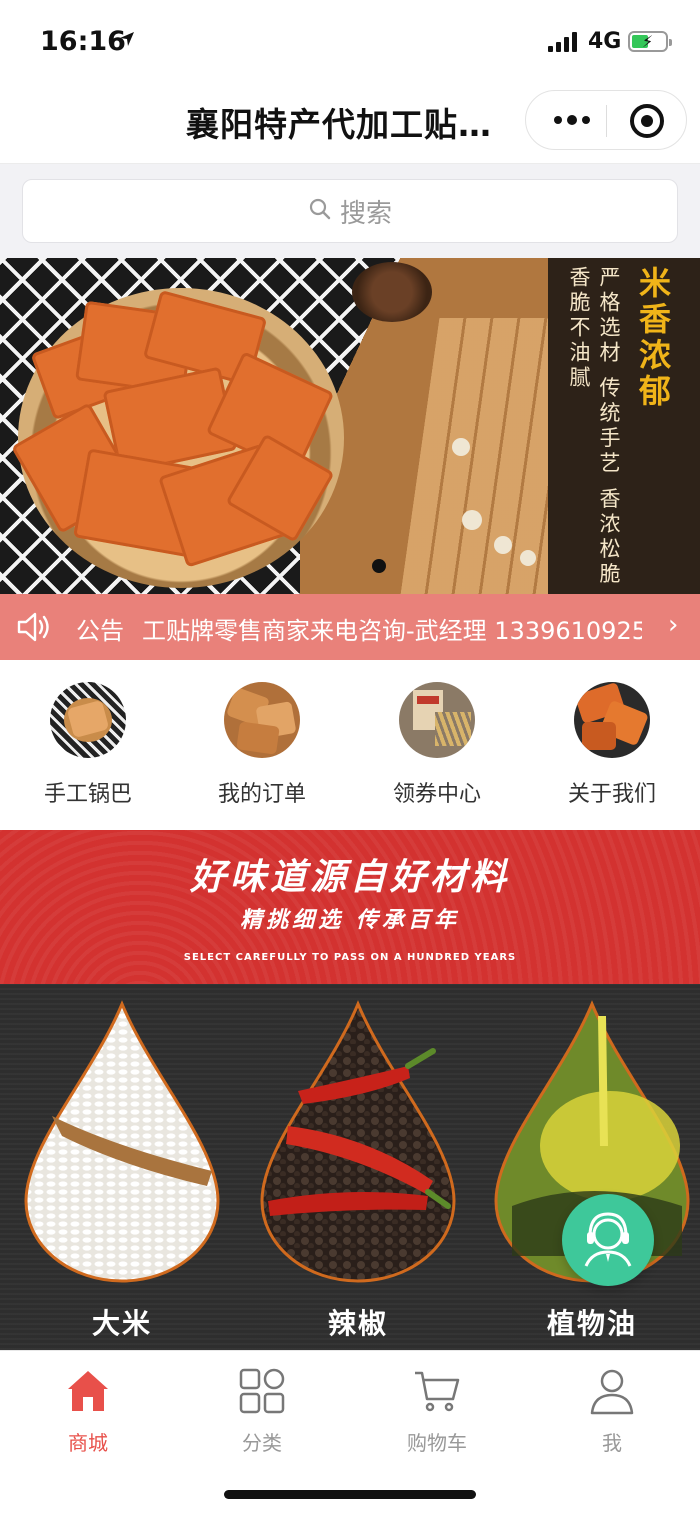 The image size is (700, 1516). I want to click on home-icon, so click(88, 1391).